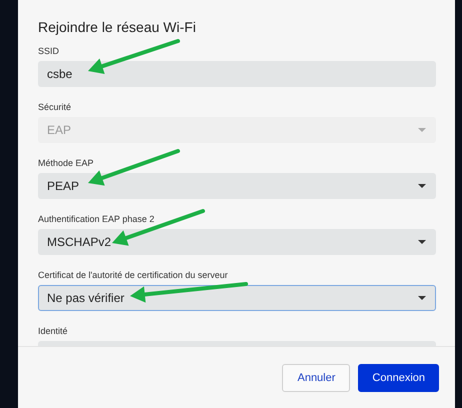 Image resolution: width=462 pixels, height=408 pixels. Describe the element at coordinates (117, 27) in the screenshot. I see `dialog-title: Rejoindre le réseau Wi-Fi` at that location.